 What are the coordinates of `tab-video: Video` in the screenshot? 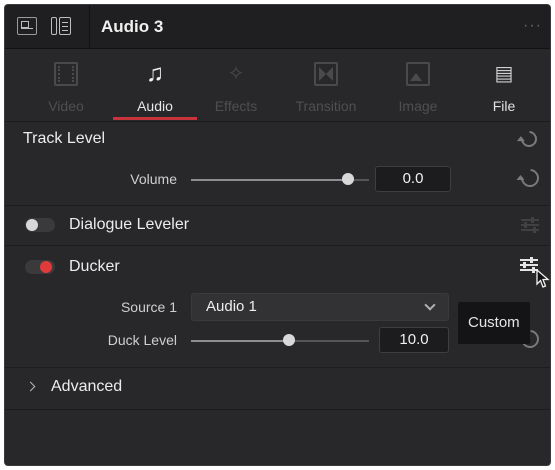 It's located at (66, 86).